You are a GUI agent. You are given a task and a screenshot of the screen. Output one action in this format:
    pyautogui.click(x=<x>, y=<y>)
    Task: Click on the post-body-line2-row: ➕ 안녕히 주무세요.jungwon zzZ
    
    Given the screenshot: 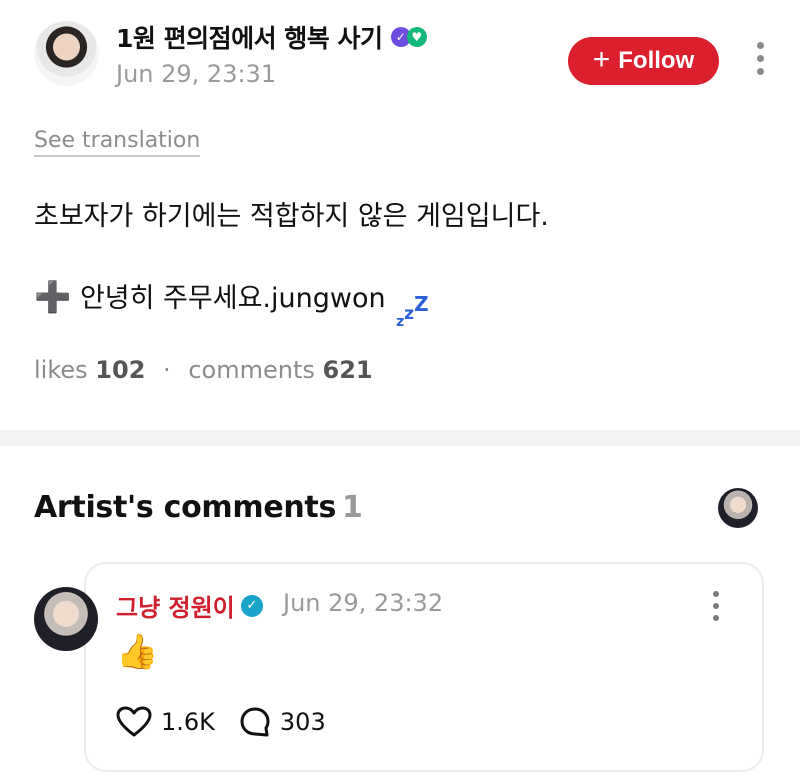 What is the action you would take?
    pyautogui.click(x=231, y=304)
    